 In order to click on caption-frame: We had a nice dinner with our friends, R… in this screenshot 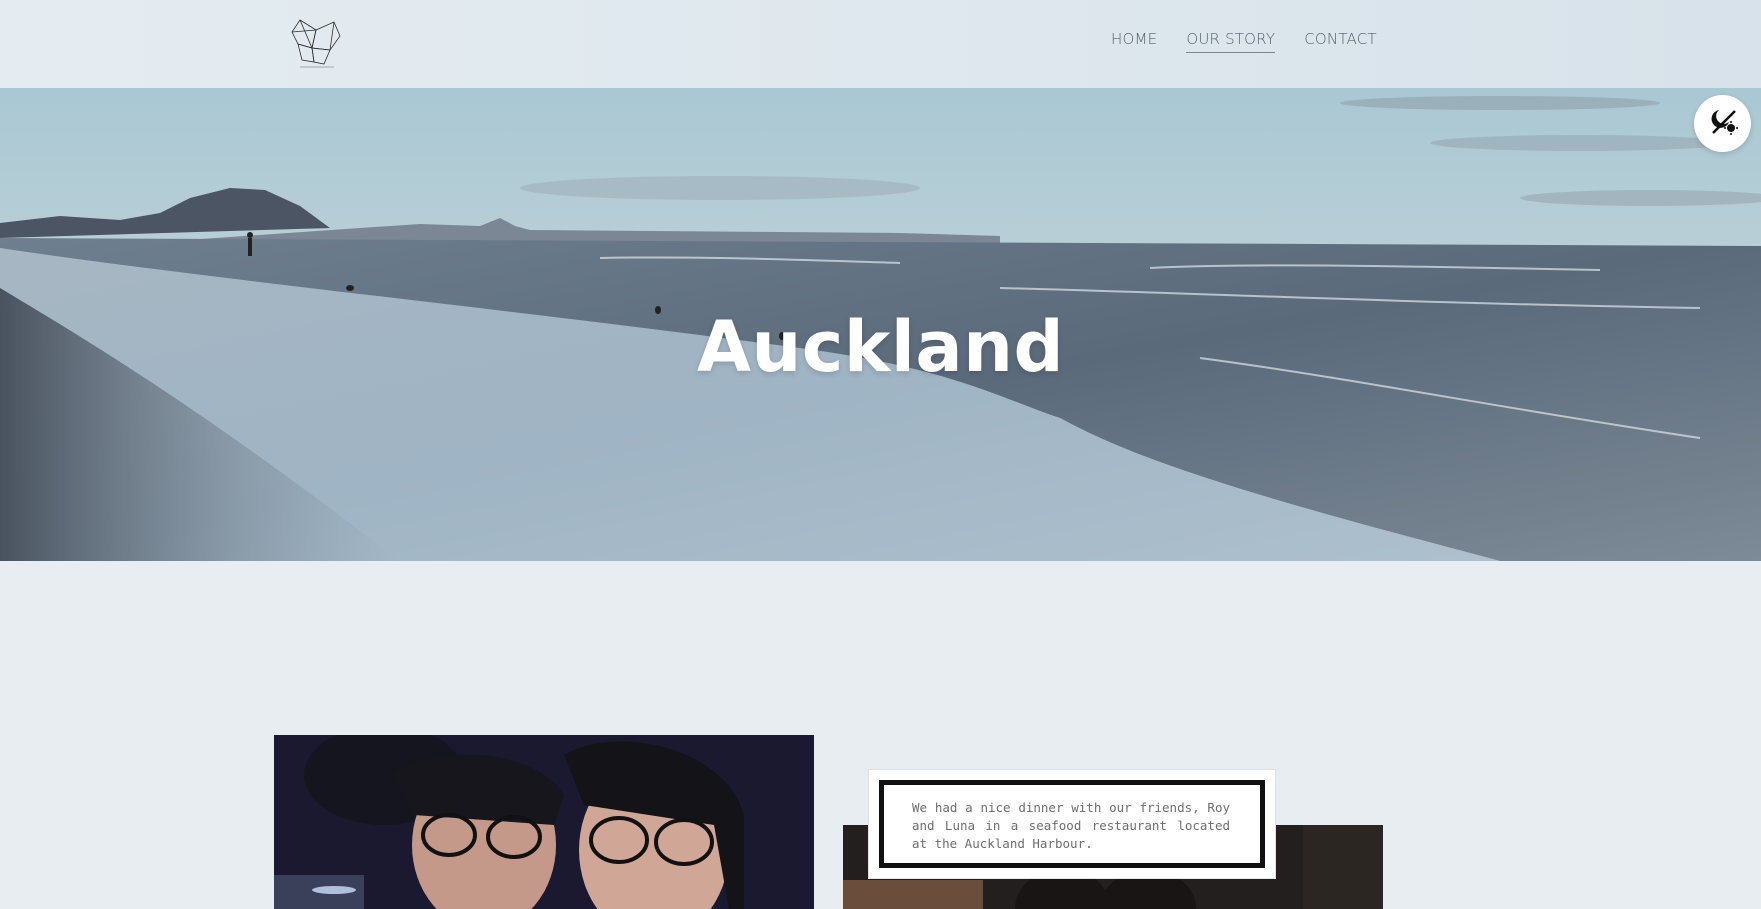, I will do `click(1072, 824)`.